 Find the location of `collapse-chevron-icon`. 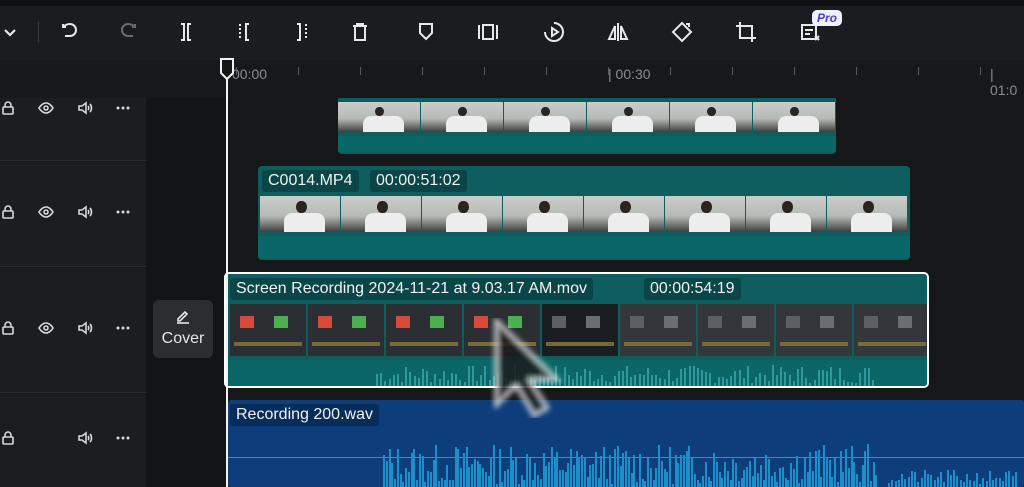

collapse-chevron-icon is located at coordinates (12, 32).